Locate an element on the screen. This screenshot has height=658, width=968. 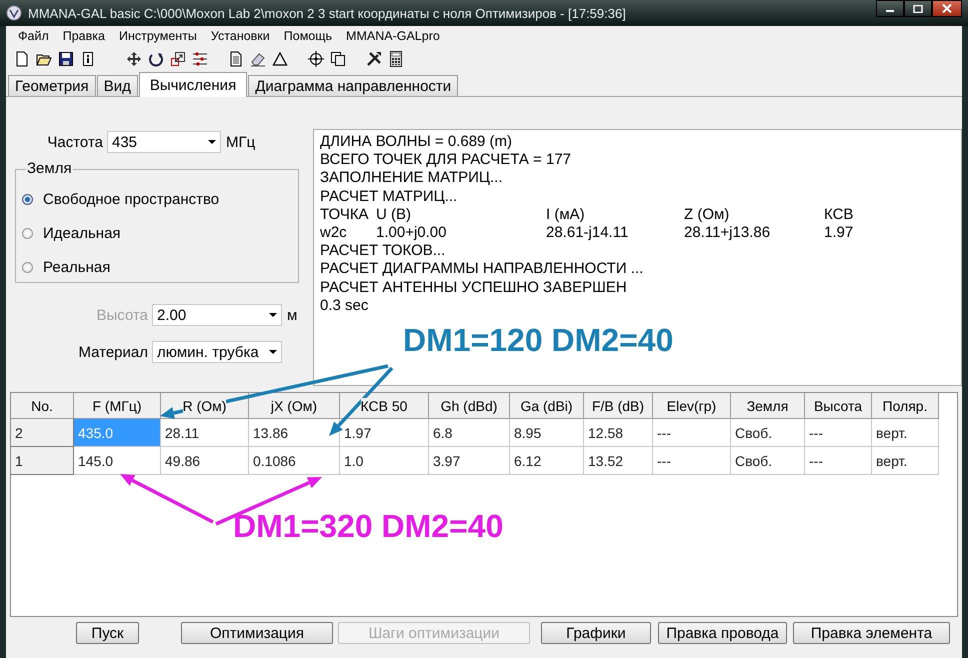
column-header: R (Ом) is located at coordinates (205, 406).